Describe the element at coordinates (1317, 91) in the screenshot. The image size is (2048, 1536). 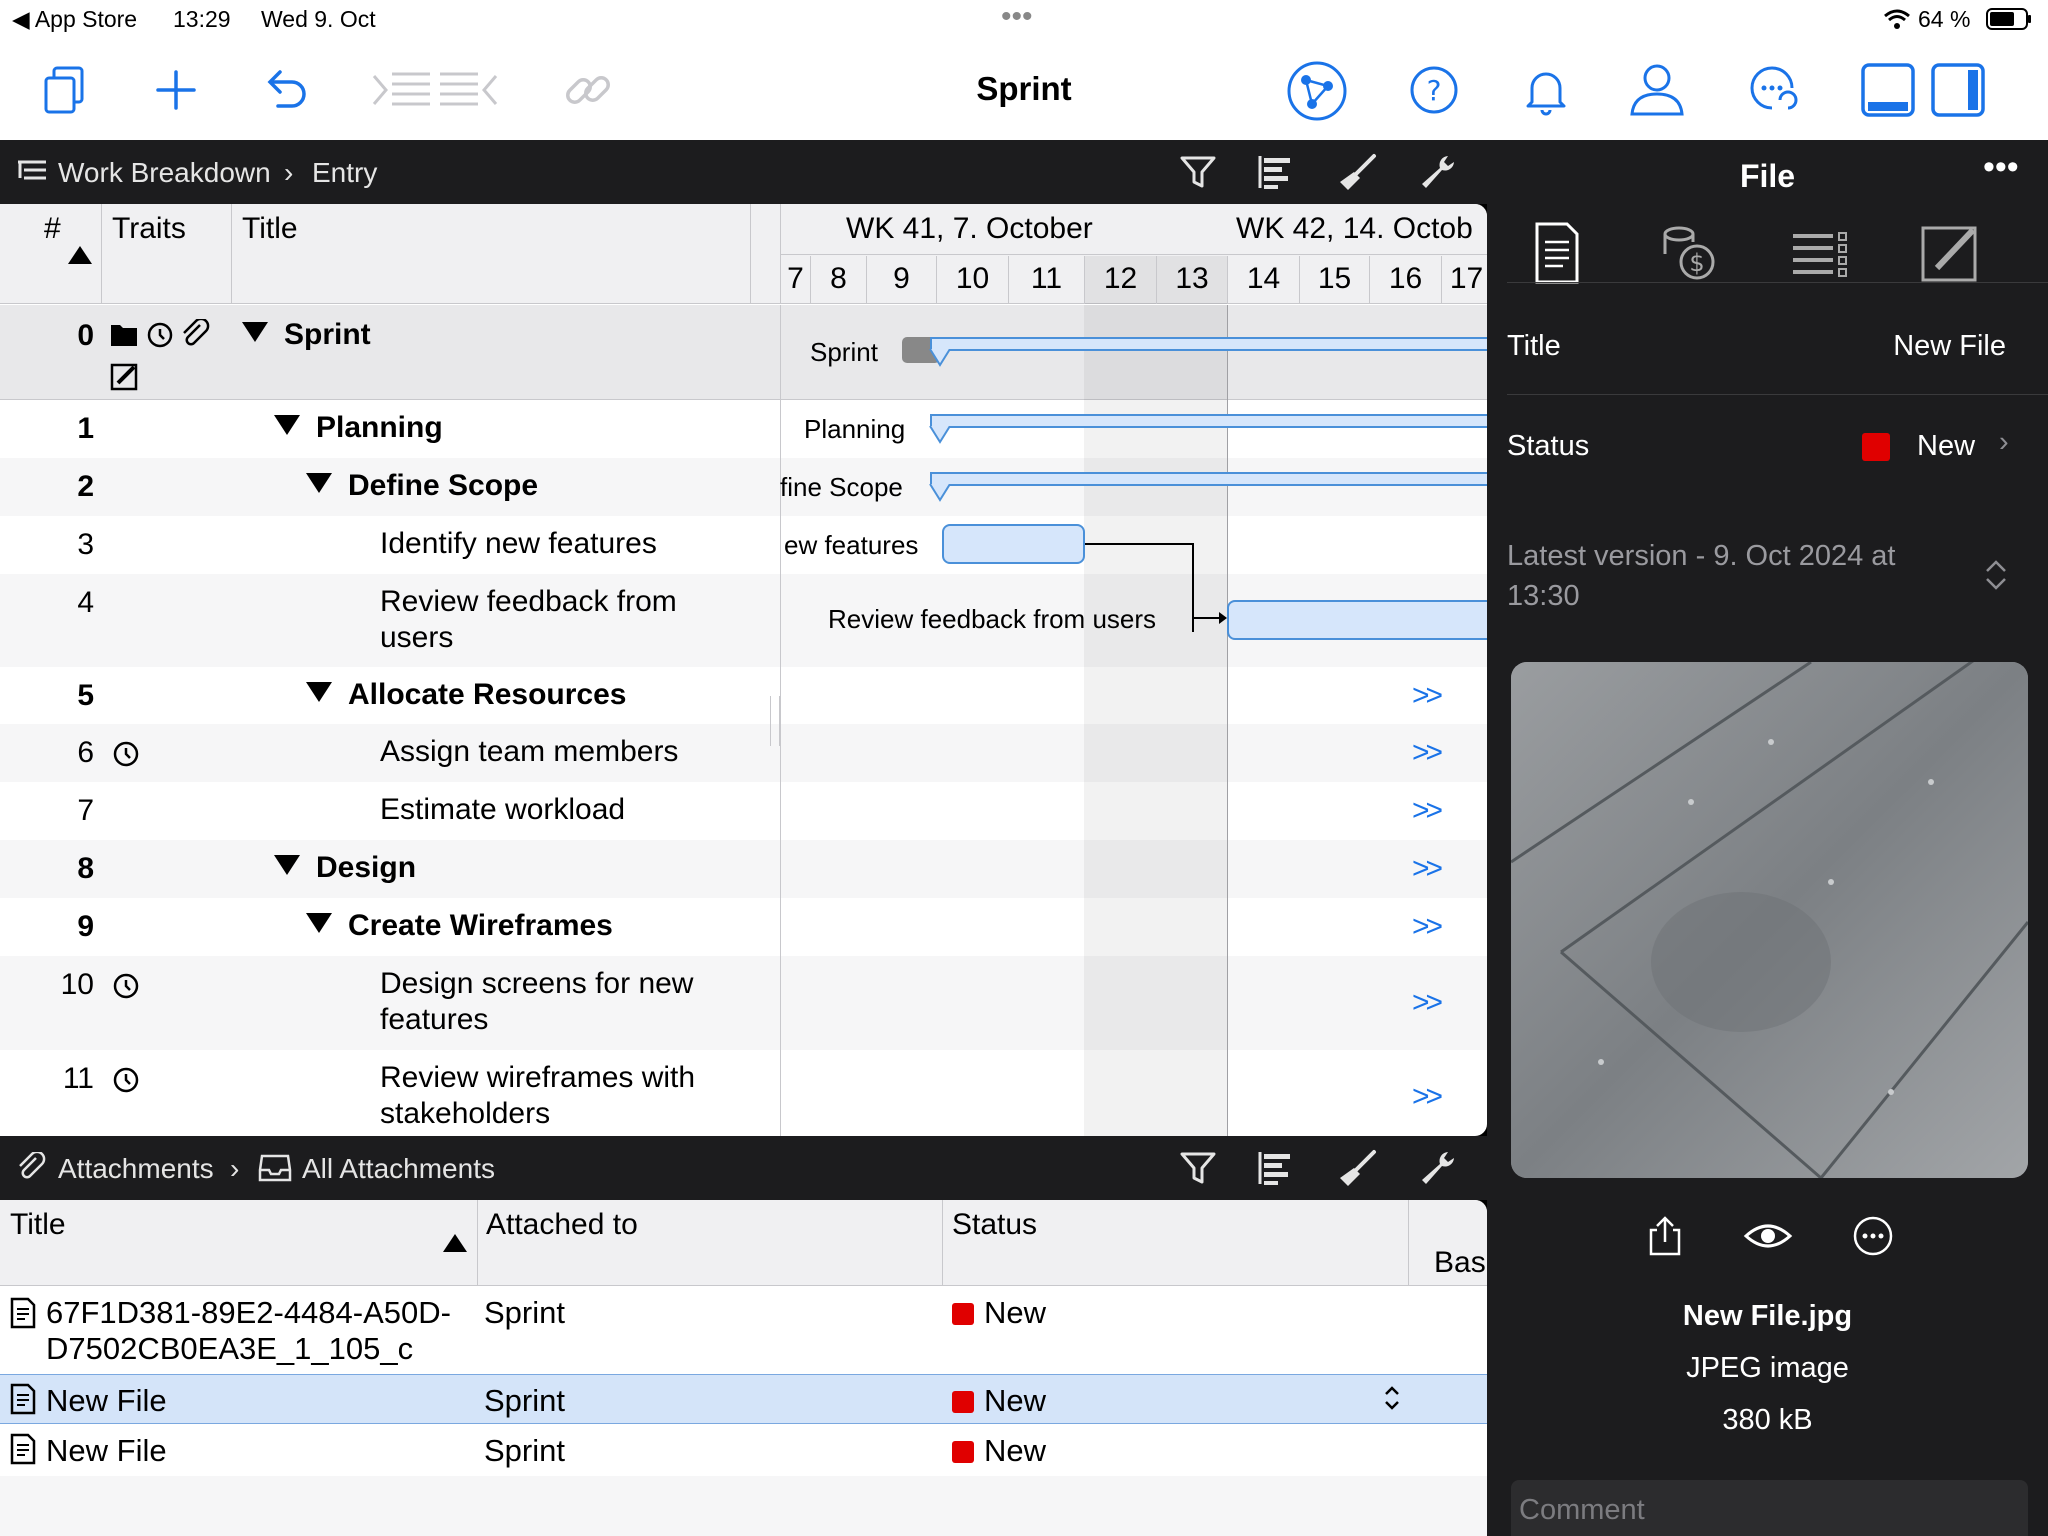
I see `network-icon` at that location.